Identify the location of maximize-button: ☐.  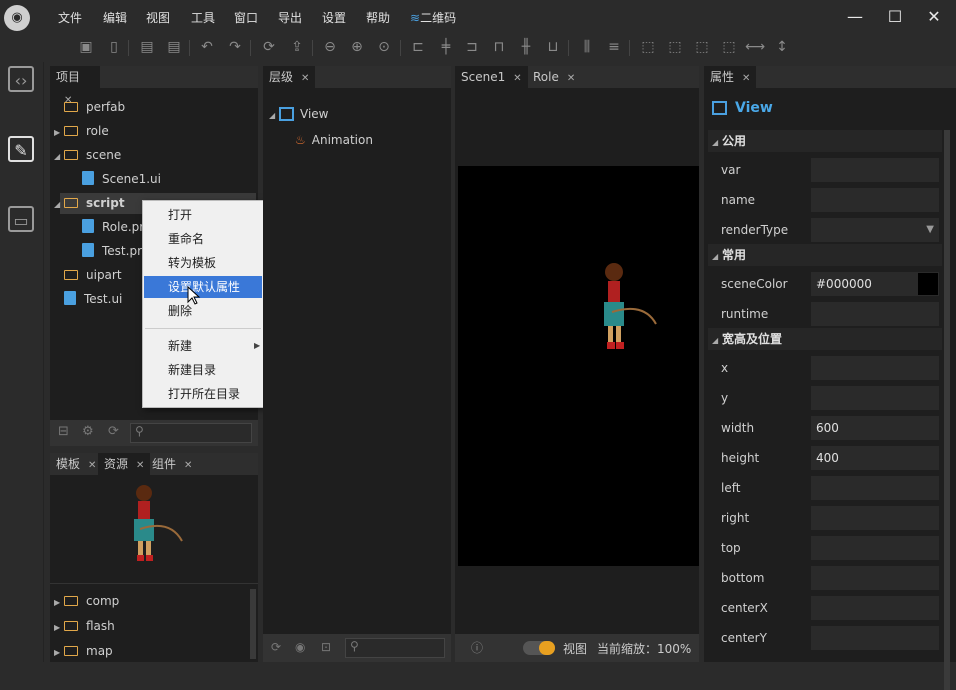
(895, 17).